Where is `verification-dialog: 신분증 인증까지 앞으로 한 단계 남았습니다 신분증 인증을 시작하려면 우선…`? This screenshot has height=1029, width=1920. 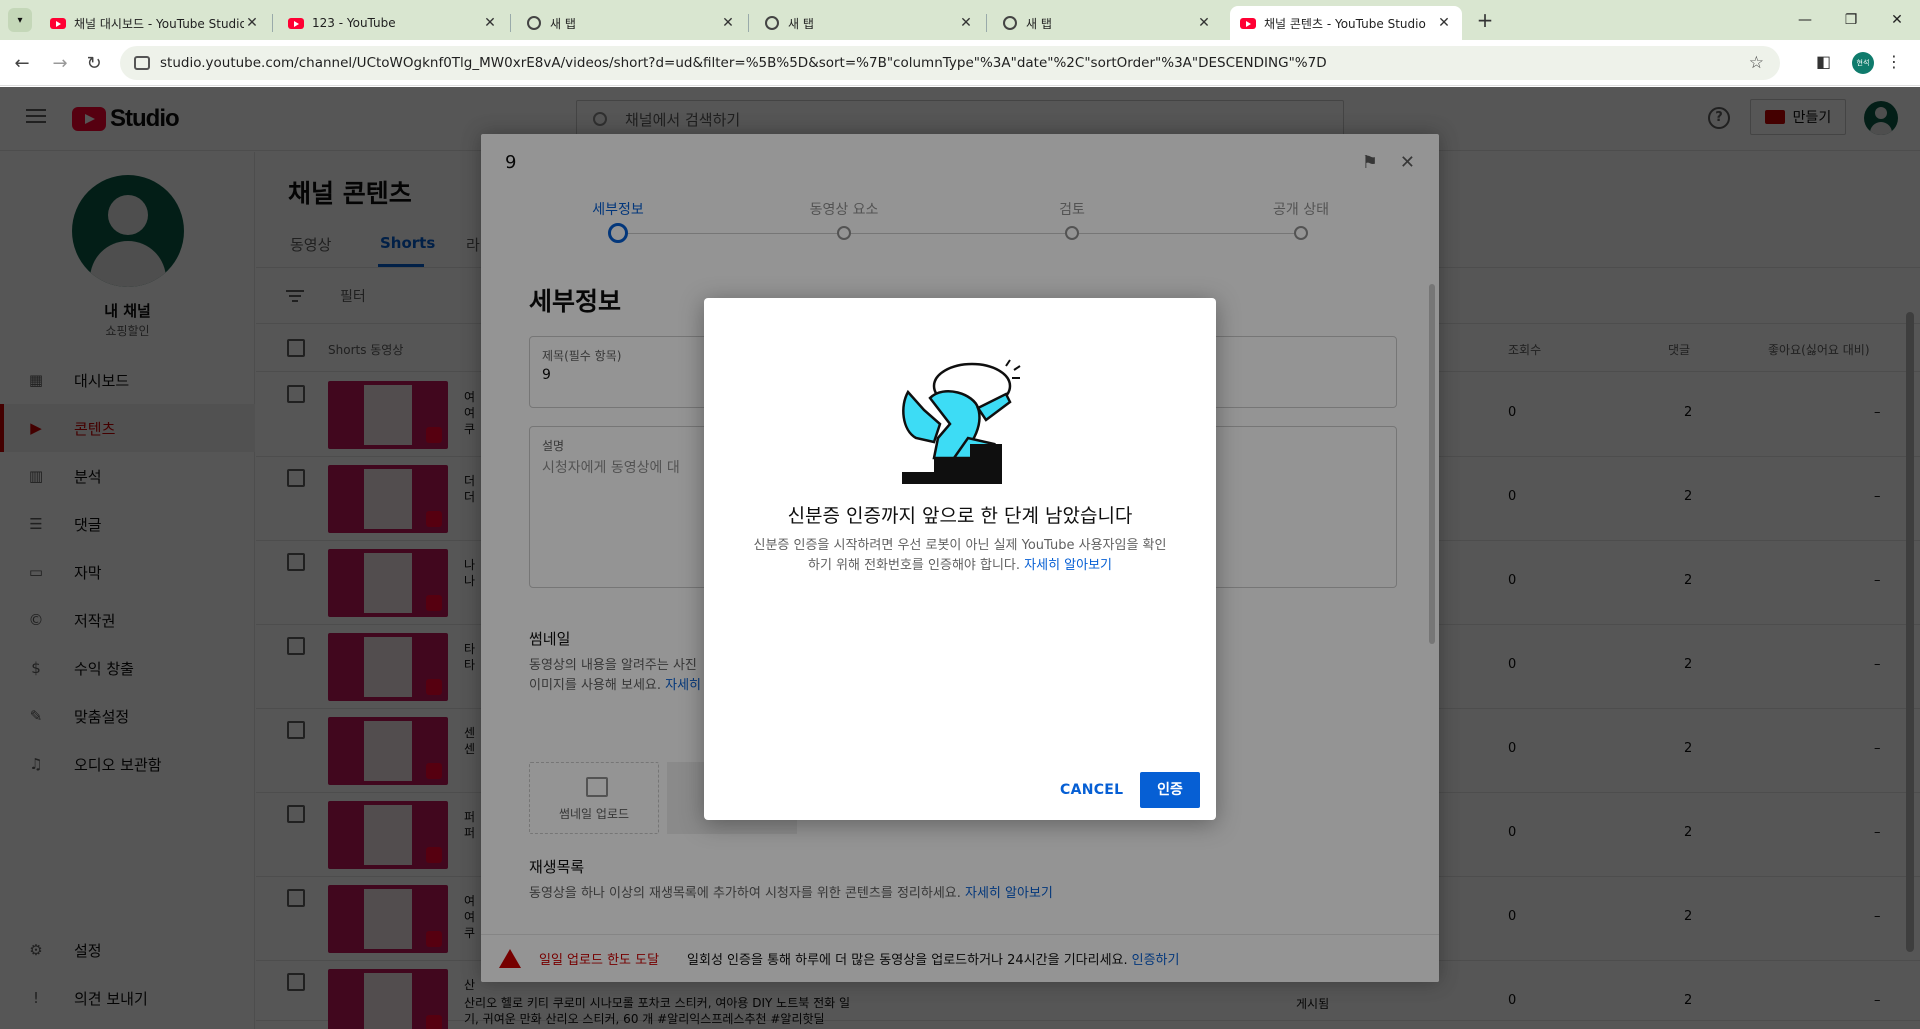
verification-dialog: 신분증 인증까지 앞으로 한 단계 남았습니다 신분증 인증을 시작하려면 우선… is located at coordinates (960, 559).